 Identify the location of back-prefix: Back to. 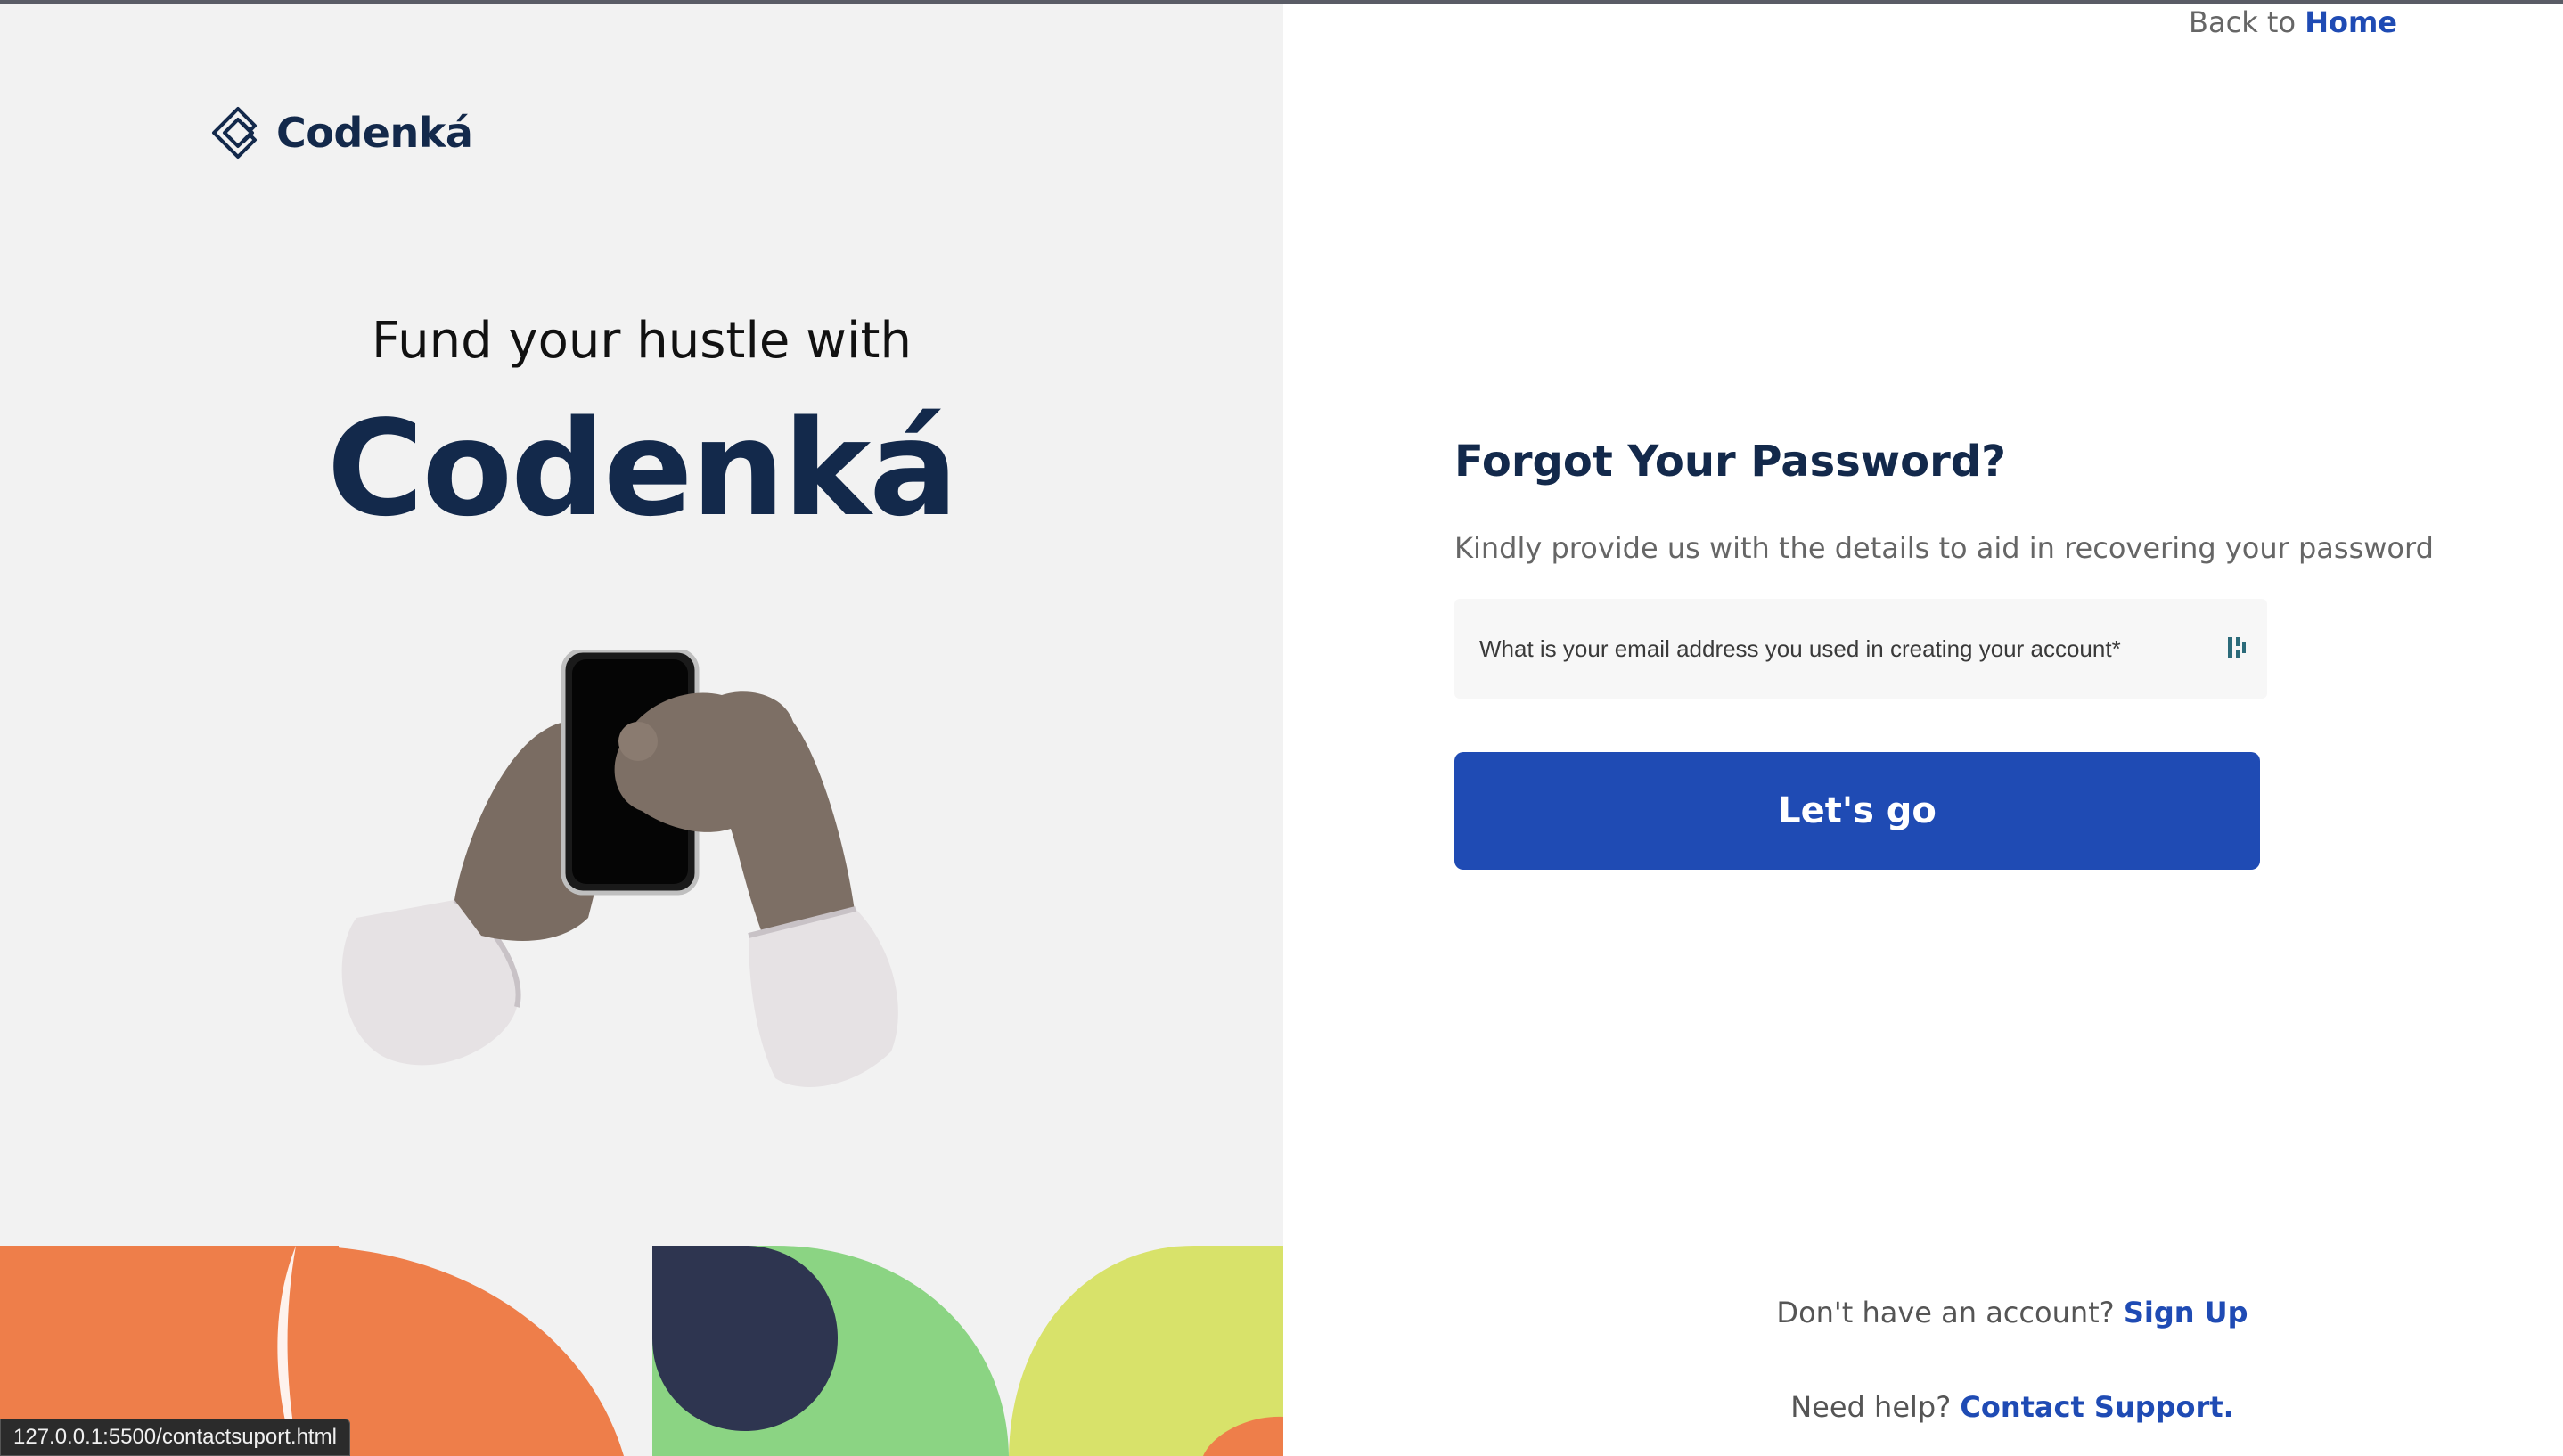
(2243, 22).